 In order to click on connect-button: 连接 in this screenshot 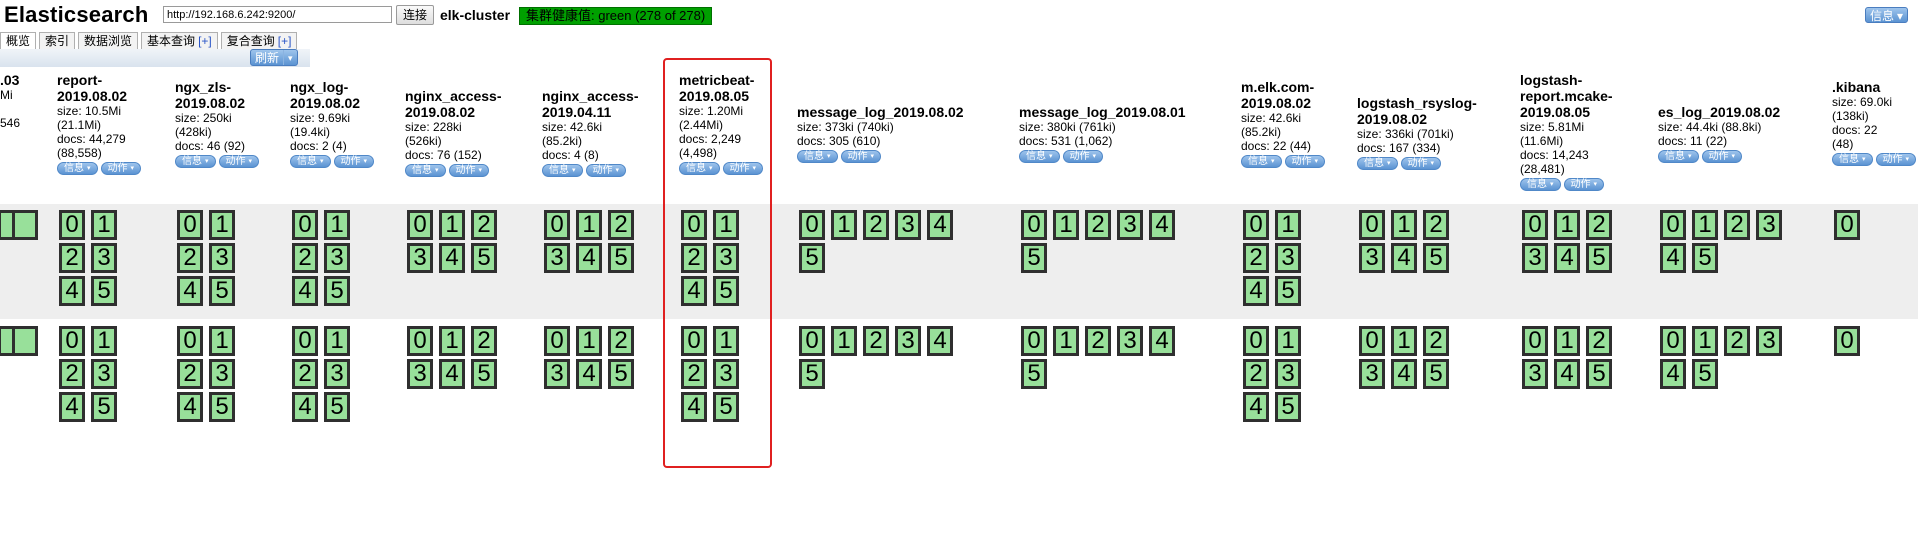, I will do `click(415, 15)`.